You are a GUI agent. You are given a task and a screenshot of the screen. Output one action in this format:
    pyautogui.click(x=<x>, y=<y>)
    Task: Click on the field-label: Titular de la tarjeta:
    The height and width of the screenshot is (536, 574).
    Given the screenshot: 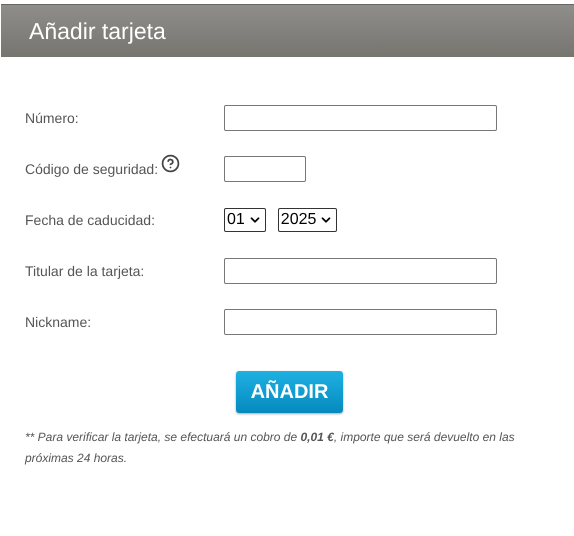 What is the action you would take?
    pyautogui.click(x=84, y=270)
    